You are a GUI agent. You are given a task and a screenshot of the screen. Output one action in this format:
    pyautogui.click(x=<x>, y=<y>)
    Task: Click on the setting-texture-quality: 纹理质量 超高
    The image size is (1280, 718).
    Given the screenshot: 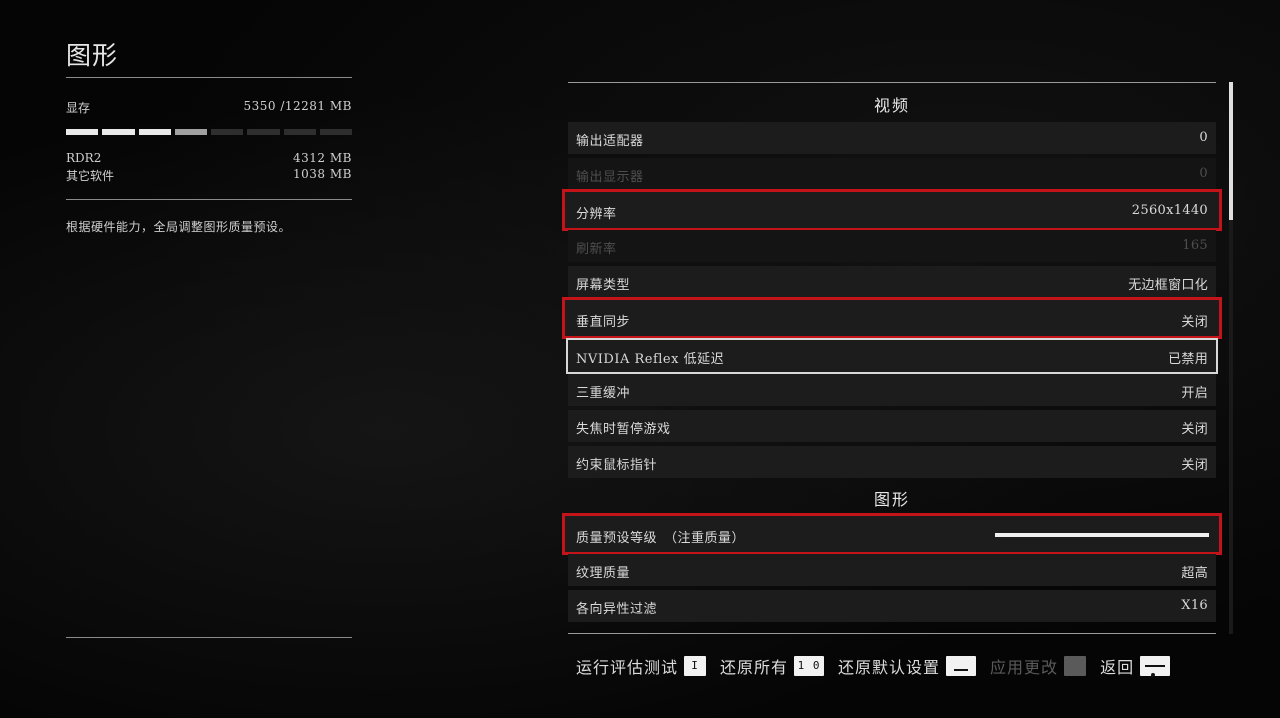 What is the action you would take?
    pyautogui.click(x=892, y=570)
    